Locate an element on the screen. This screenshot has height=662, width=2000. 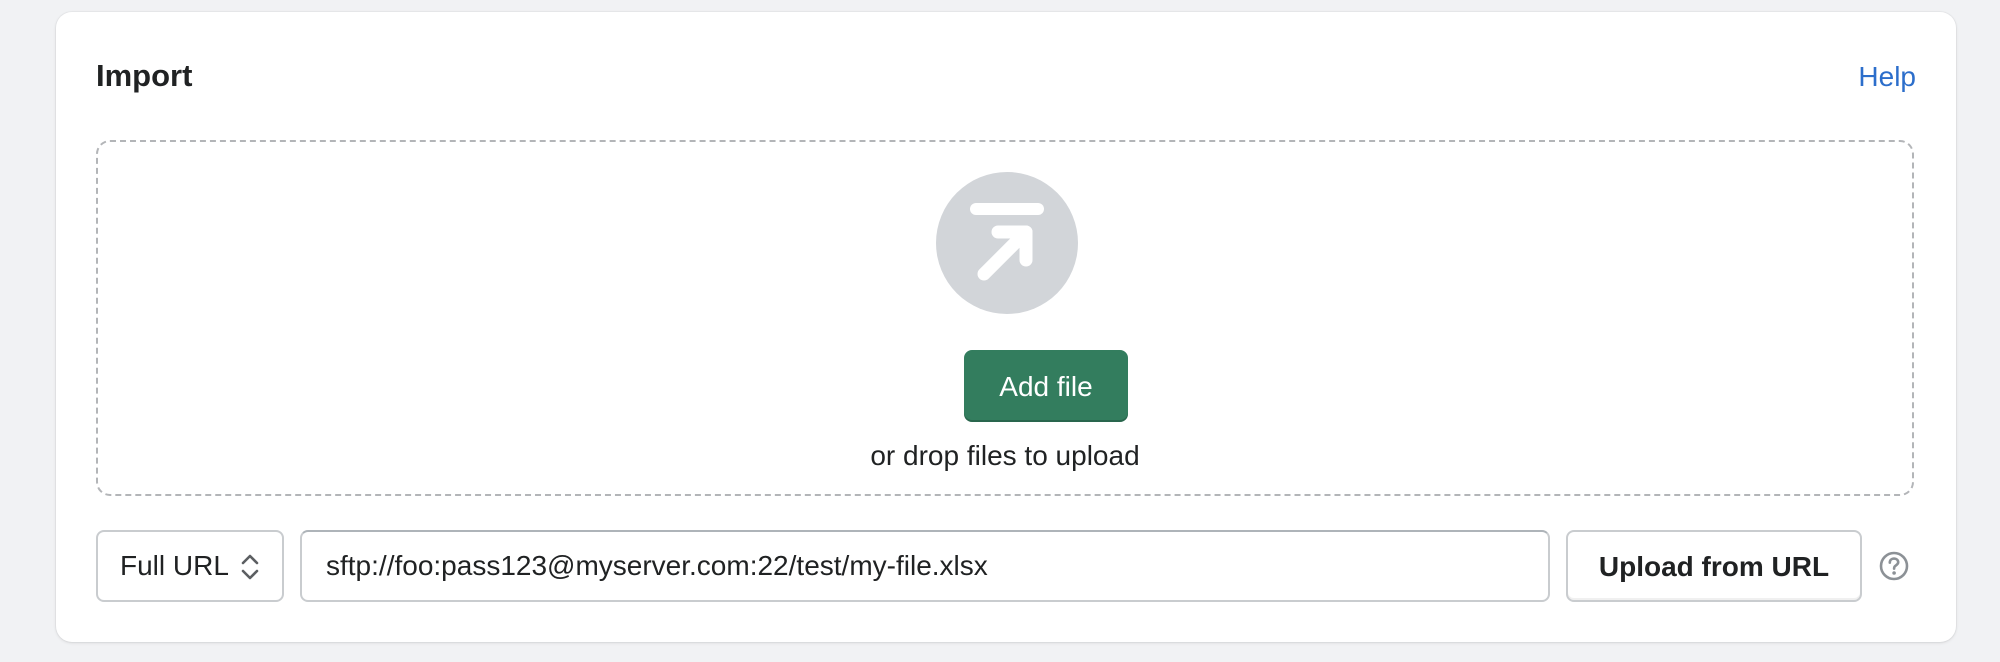
upload-arrow-icon is located at coordinates (1007, 243).